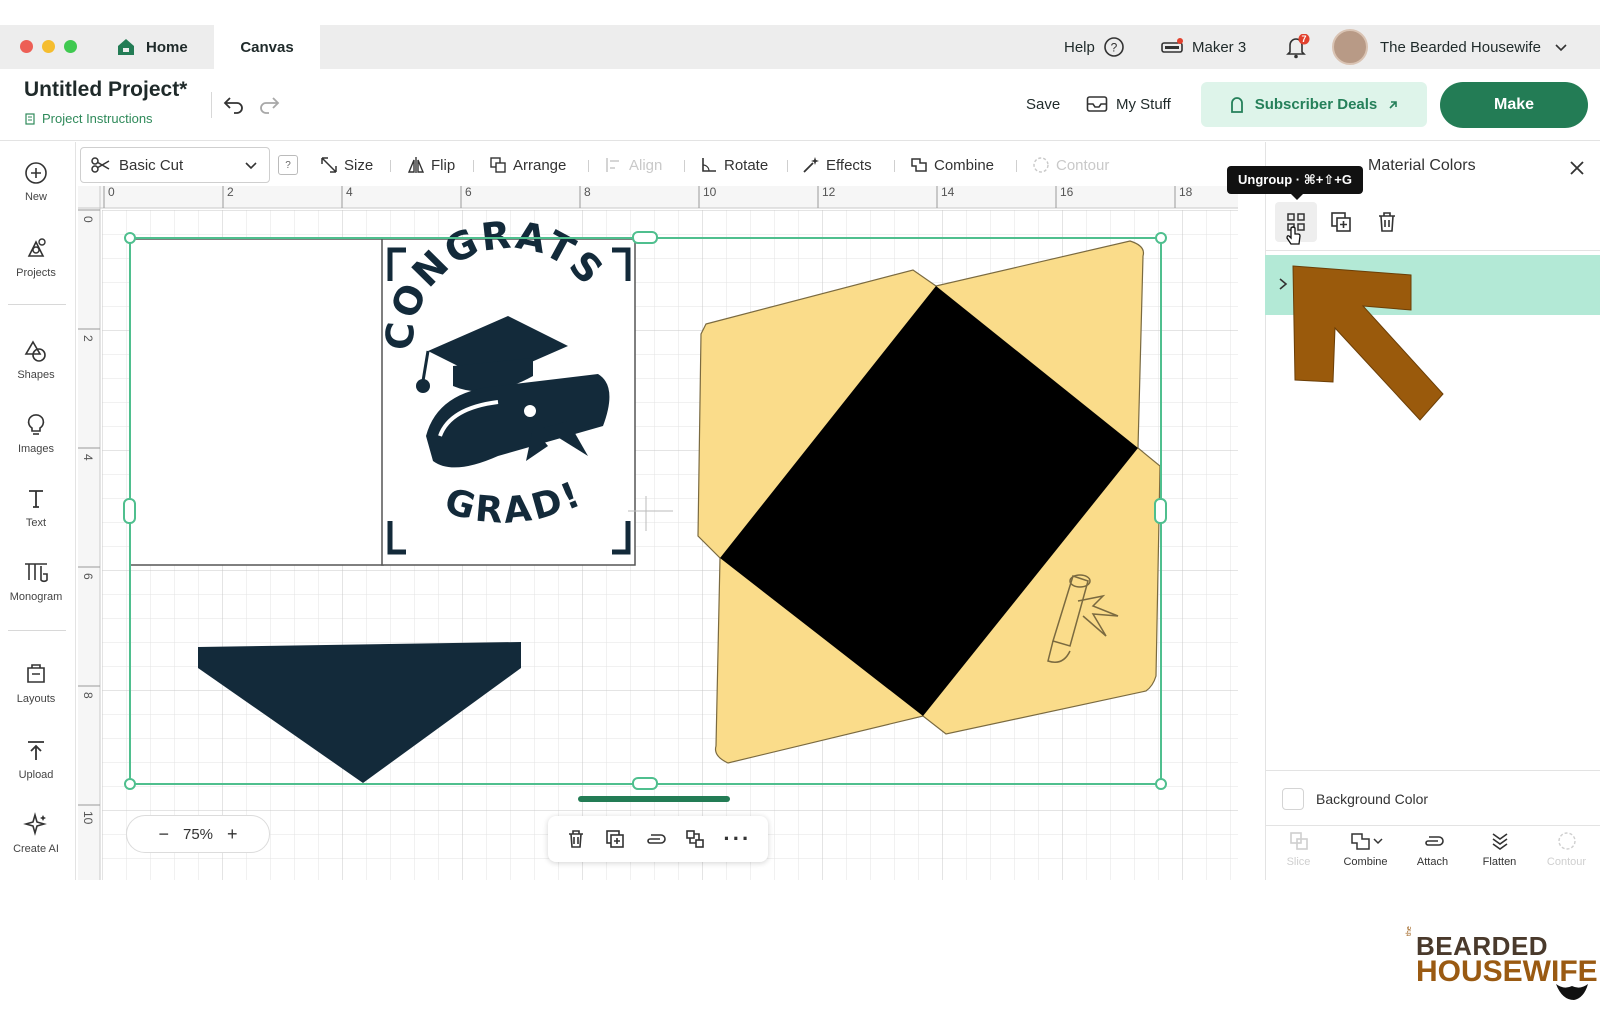 This screenshot has width=1600, height=1017. I want to click on machine-selector: Maker 3, so click(1203, 47).